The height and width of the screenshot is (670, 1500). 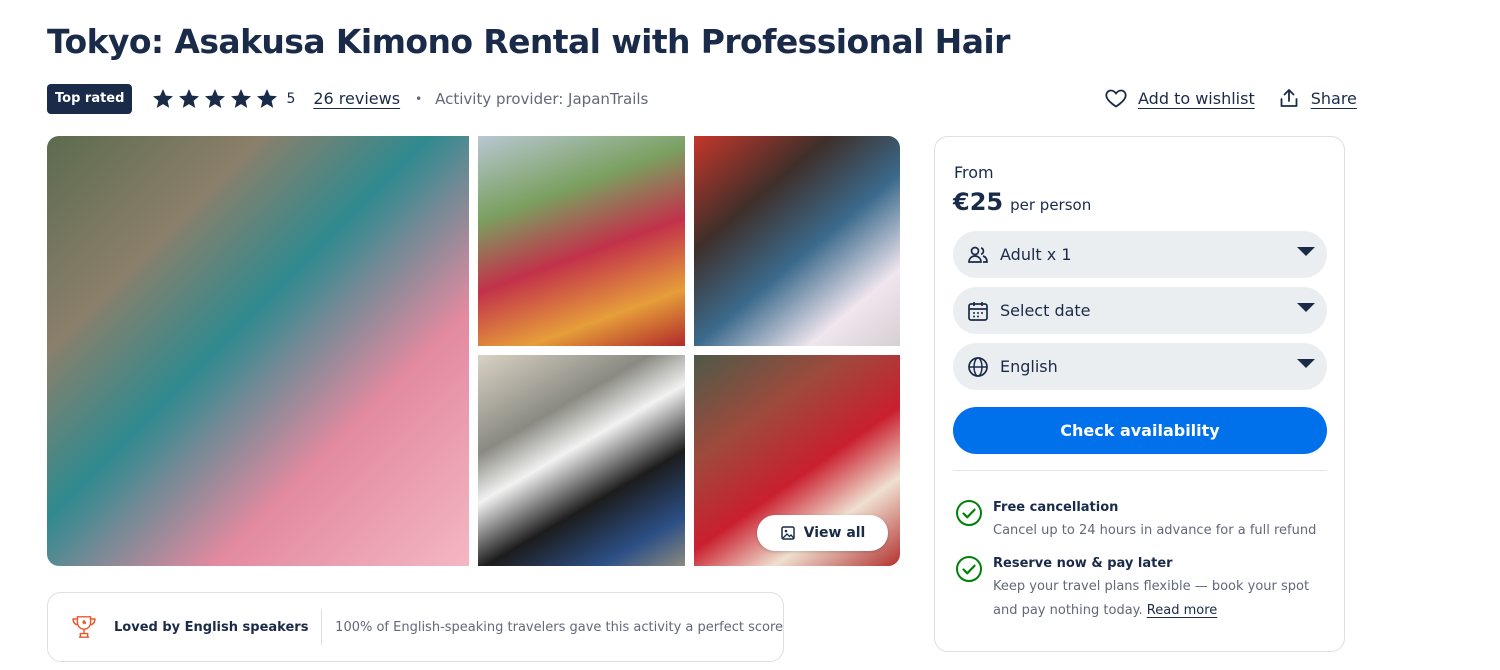 What do you see at coordinates (978, 254) in the screenshot?
I see `users-icon` at bounding box center [978, 254].